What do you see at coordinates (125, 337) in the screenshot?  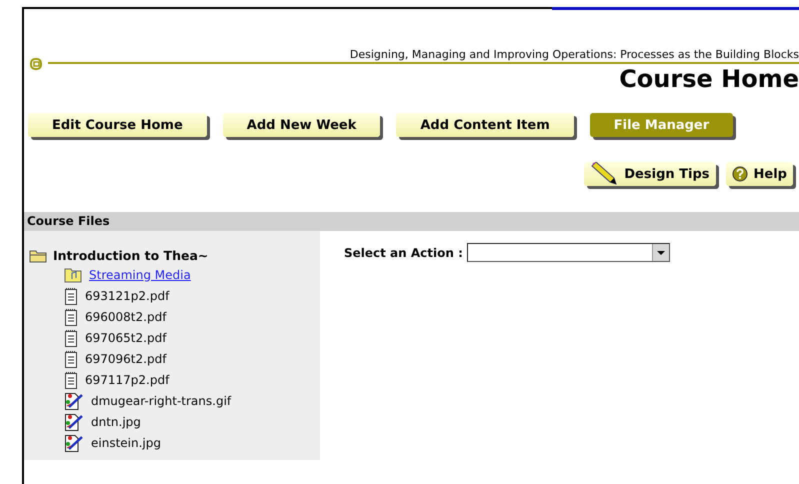 I see `file-name: 697065t2.pdf` at bounding box center [125, 337].